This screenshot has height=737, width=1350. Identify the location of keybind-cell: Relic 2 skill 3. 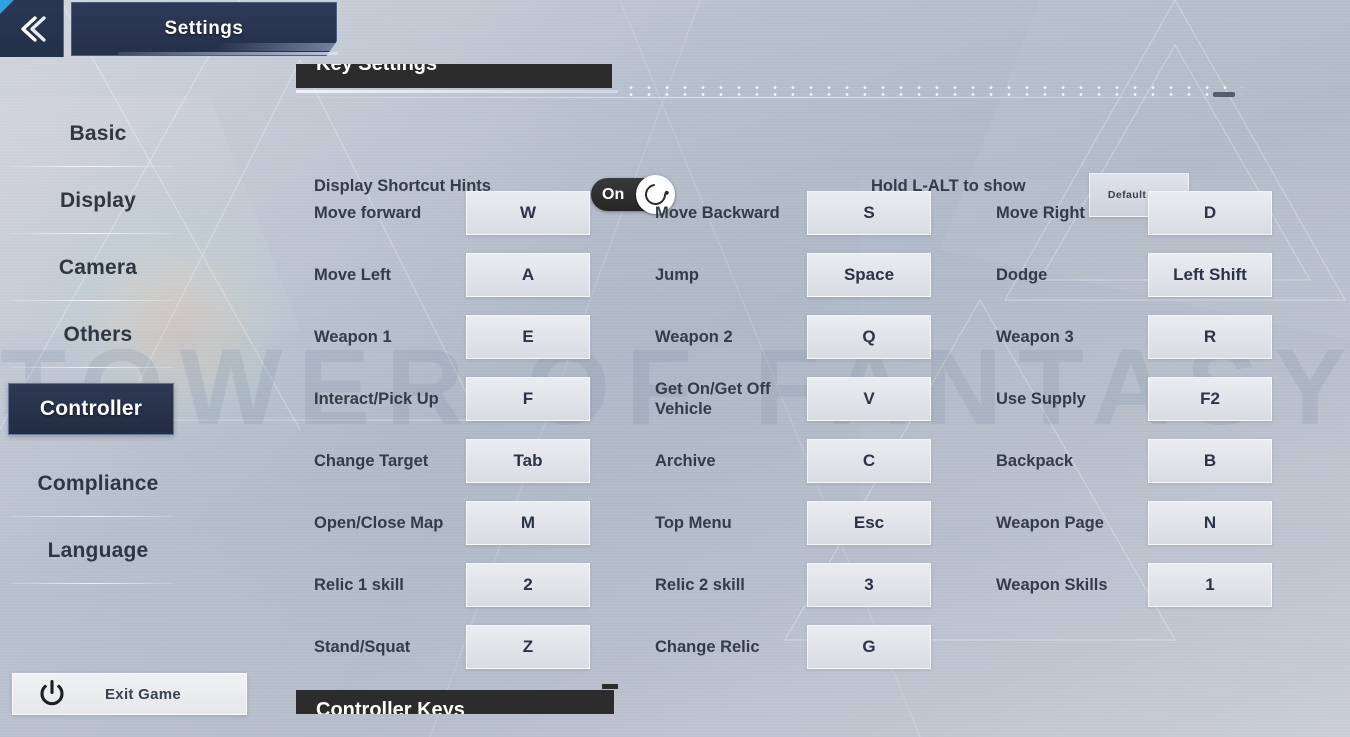
(825, 585).